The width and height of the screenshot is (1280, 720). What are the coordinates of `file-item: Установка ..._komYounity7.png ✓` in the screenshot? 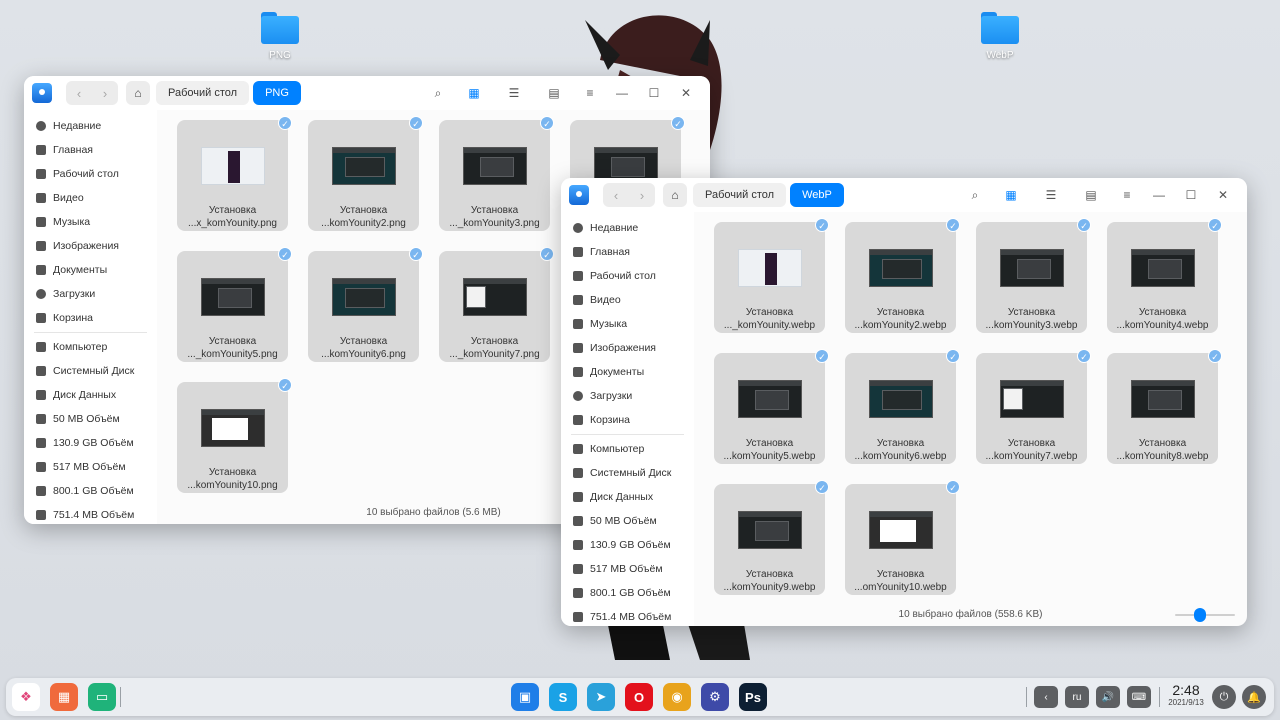 It's located at (496, 304).